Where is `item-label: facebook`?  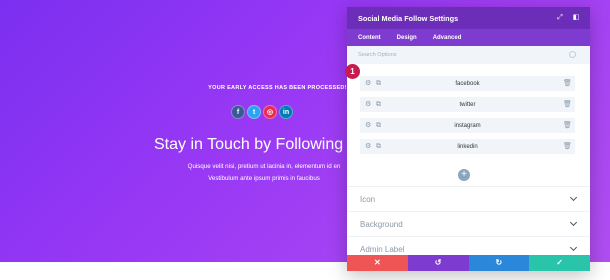 item-label: facebook is located at coordinates (467, 83).